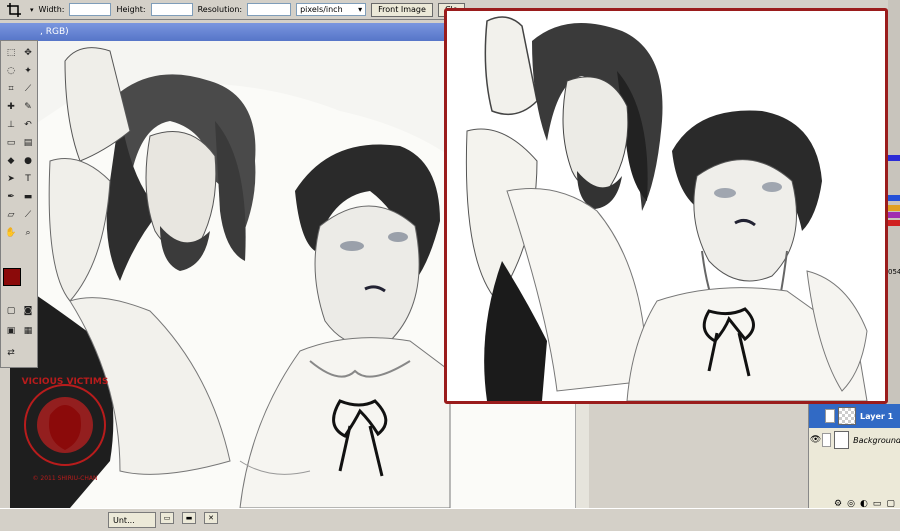 Image resolution: width=900 pixels, height=531 pixels. I want to click on layer-row: 👁 Background, so click(854, 440).